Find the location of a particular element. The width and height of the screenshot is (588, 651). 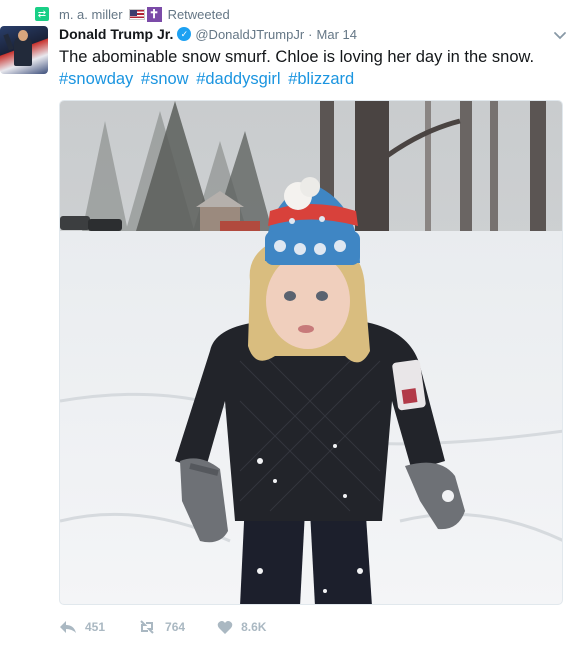

retweeted-label: Retweeted is located at coordinates (198, 14).